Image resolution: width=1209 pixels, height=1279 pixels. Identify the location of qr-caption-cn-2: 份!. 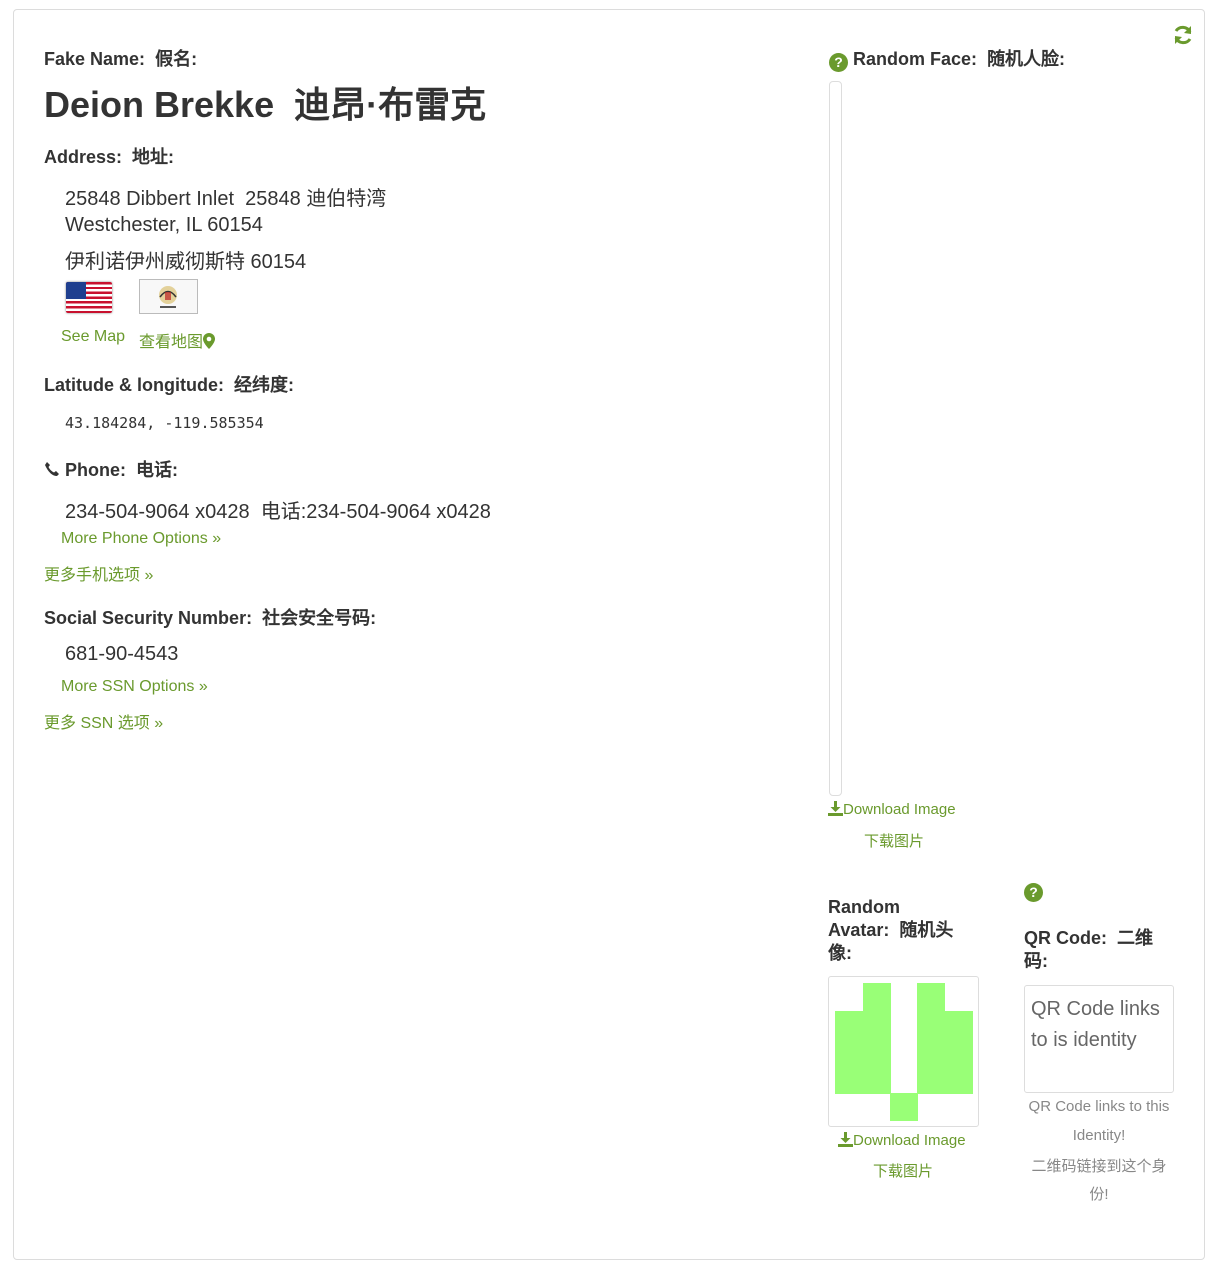
(1099, 1194).